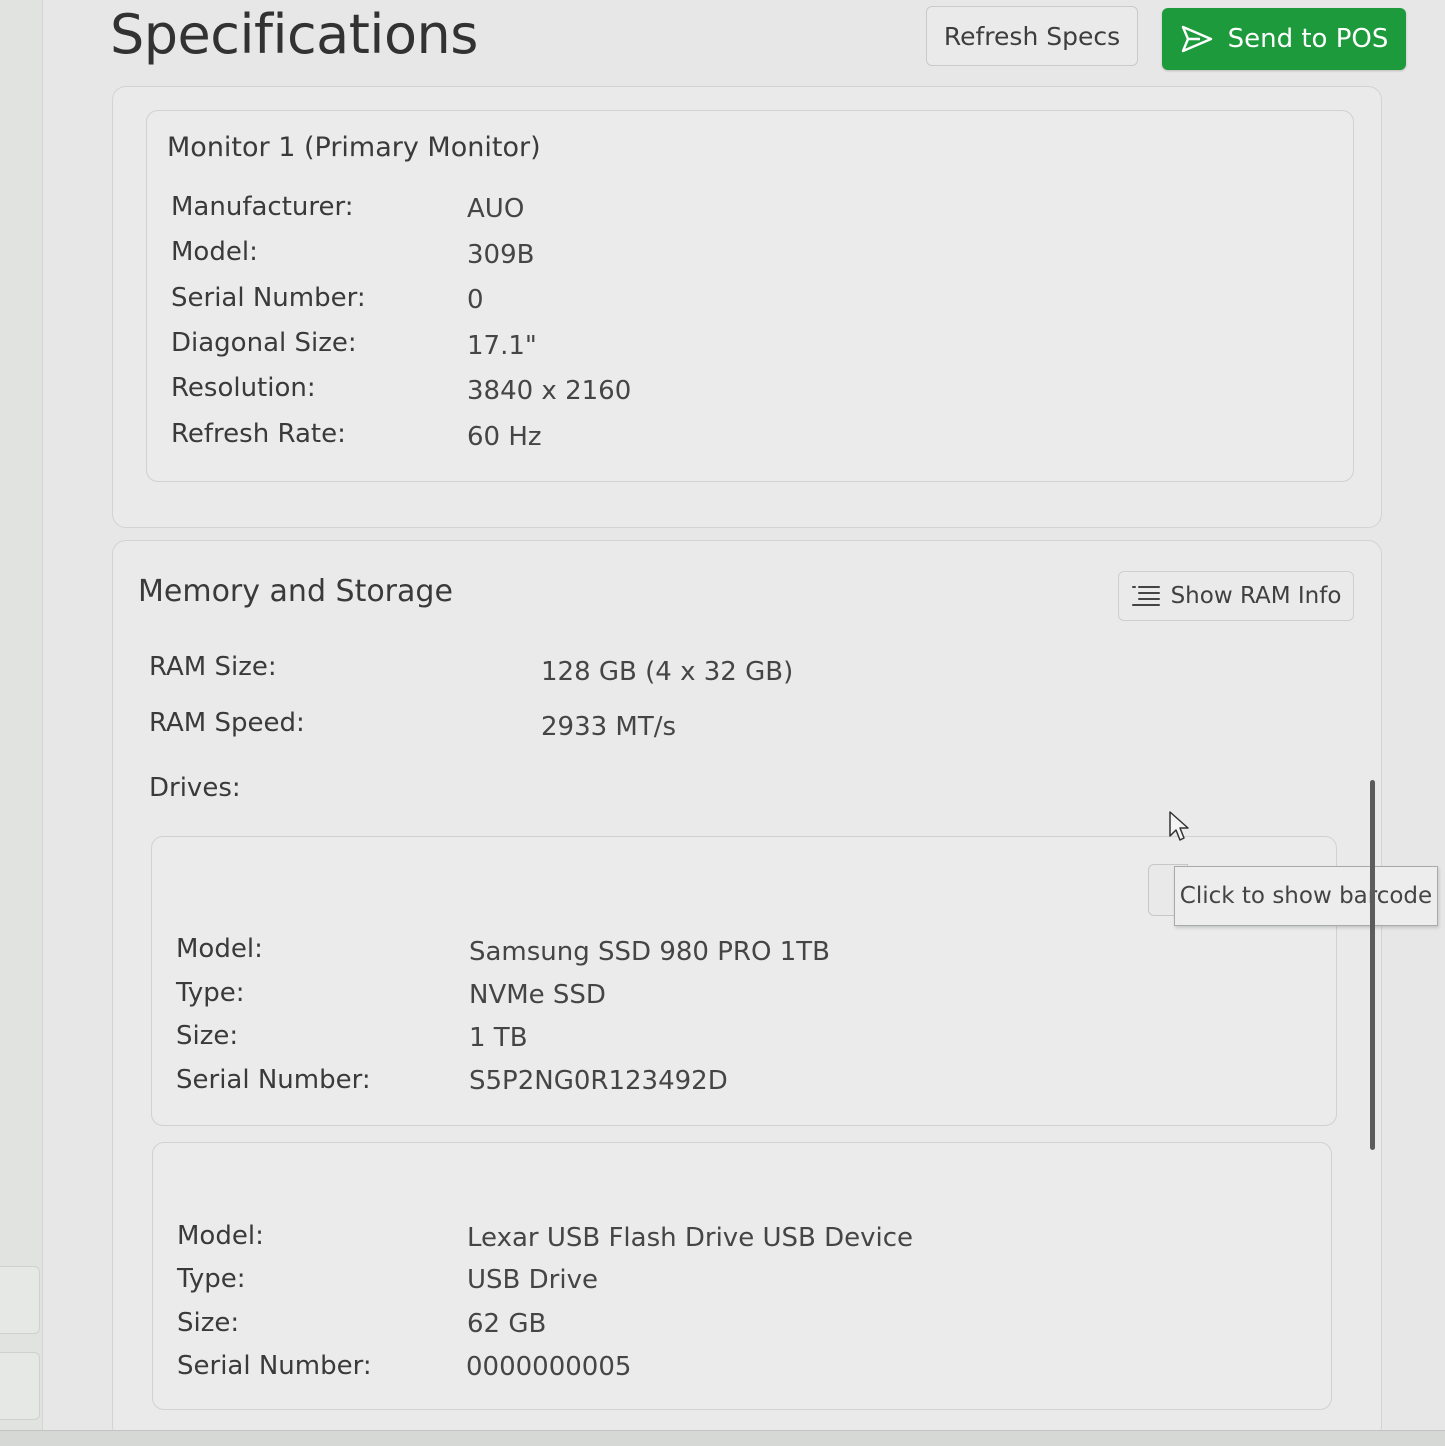 This screenshot has width=1445, height=1446. I want to click on list-icon, so click(1145, 596).